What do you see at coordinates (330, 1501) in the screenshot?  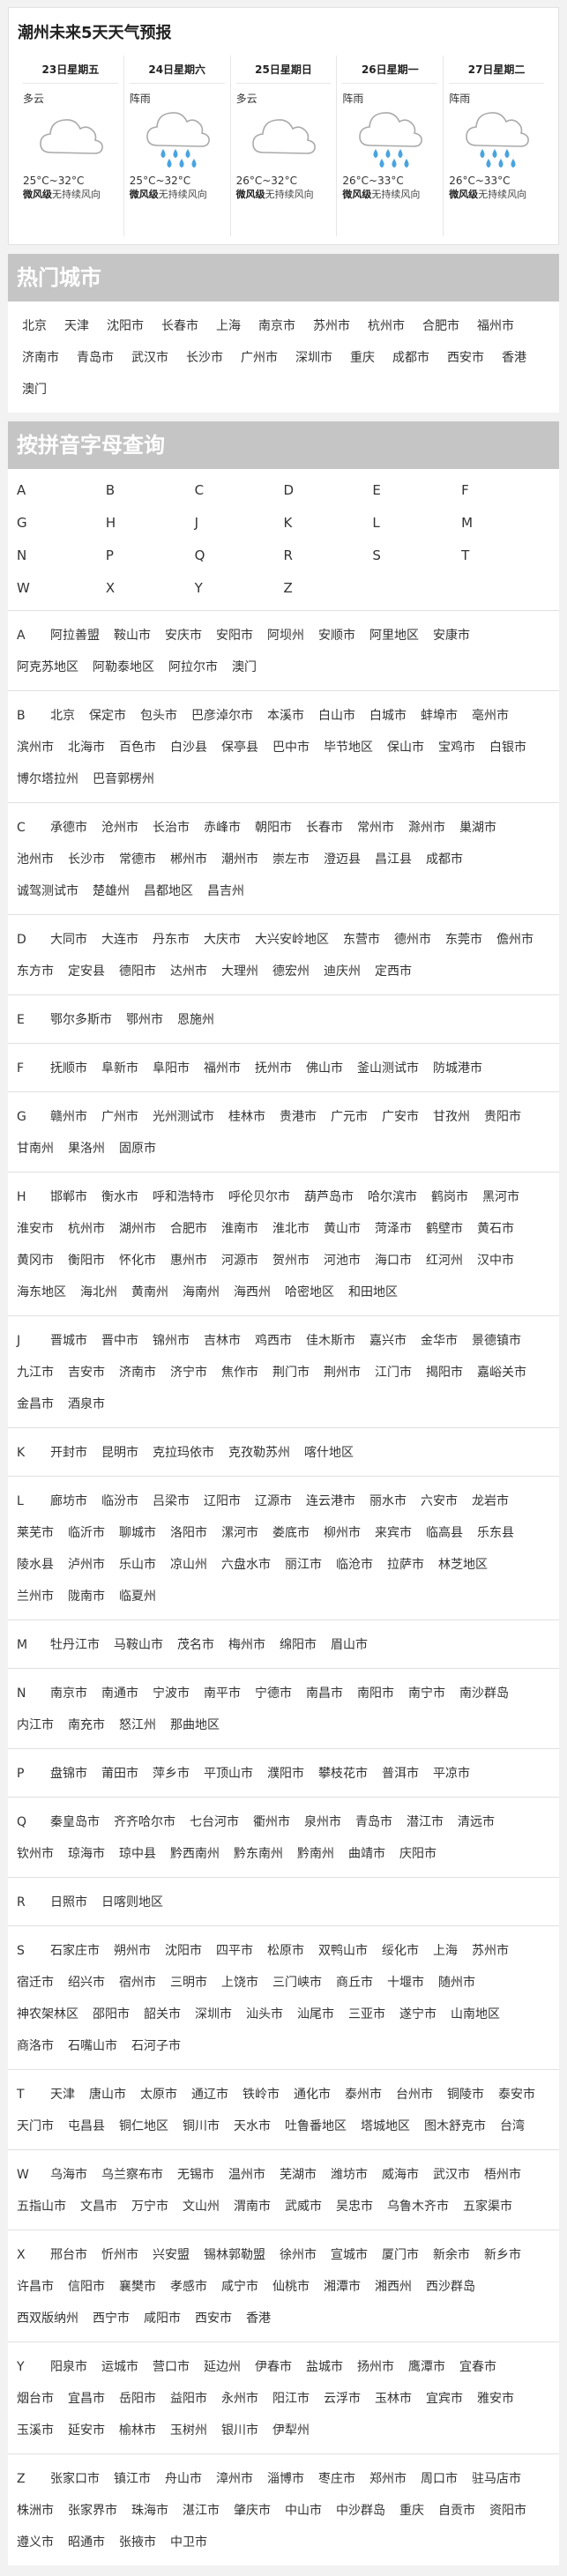 I see `city-link: 连云港市` at bounding box center [330, 1501].